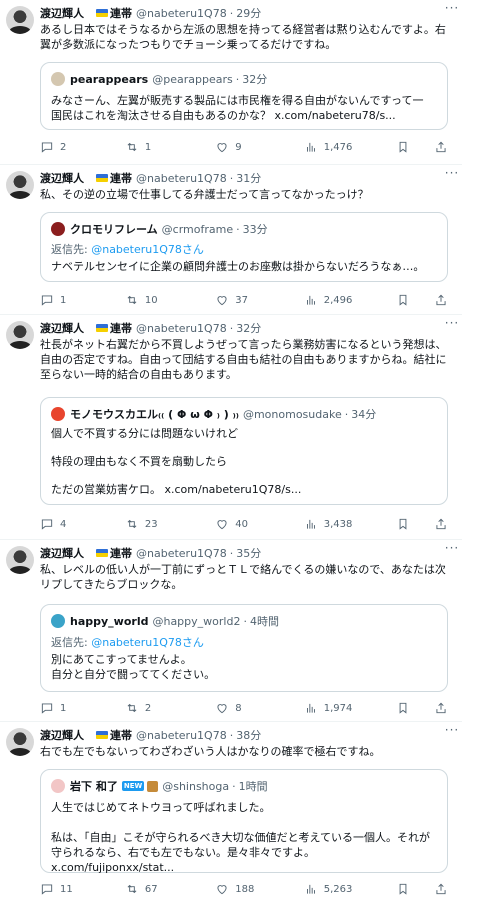 This screenshot has width=480, height=904. I want to click on like-button: 37, so click(259, 300).